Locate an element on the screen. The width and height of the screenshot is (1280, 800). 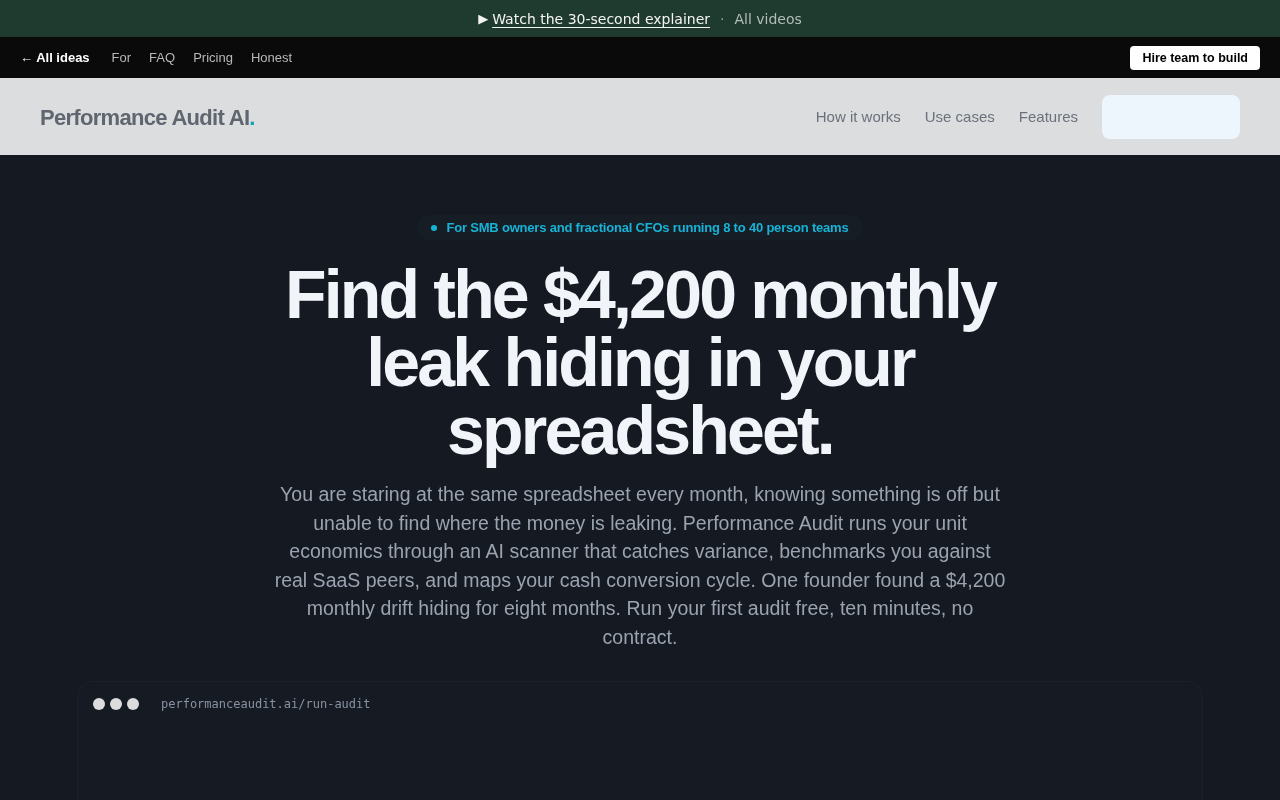
badge-text: For SMB owners and fractional CFOs running 8 to 40 person teams is located at coordinates (647, 227).